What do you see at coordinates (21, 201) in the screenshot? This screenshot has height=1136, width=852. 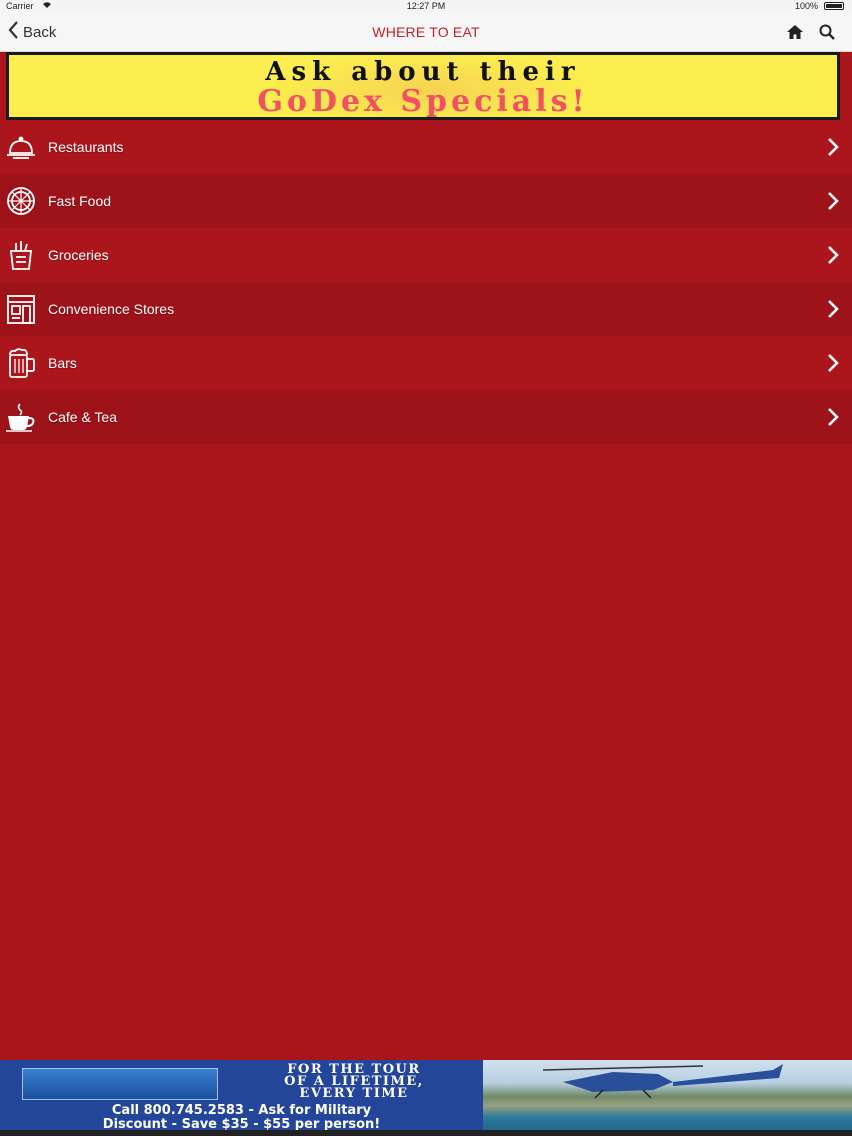 I see `pizza-icon` at bounding box center [21, 201].